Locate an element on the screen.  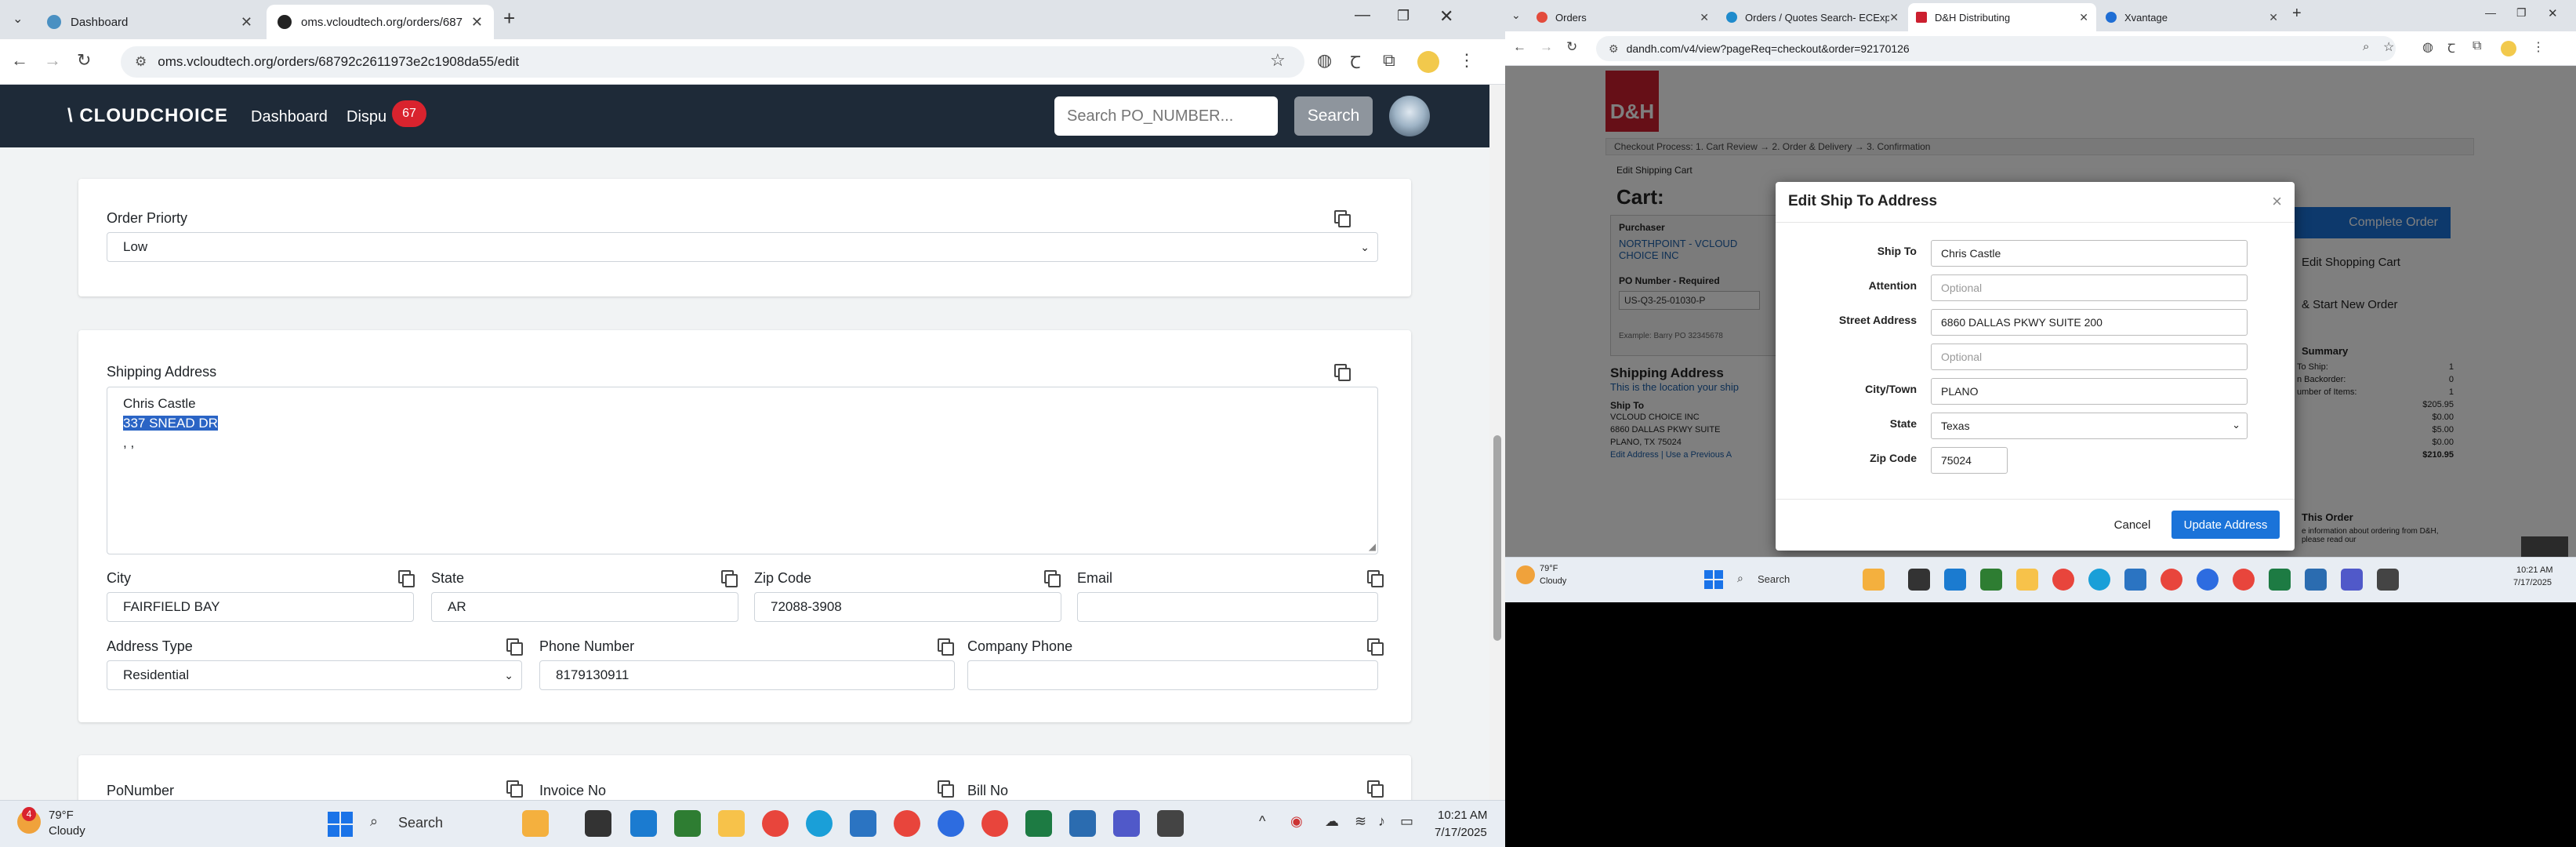
street-address-2-input: Optional is located at coordinates (2089, 357).